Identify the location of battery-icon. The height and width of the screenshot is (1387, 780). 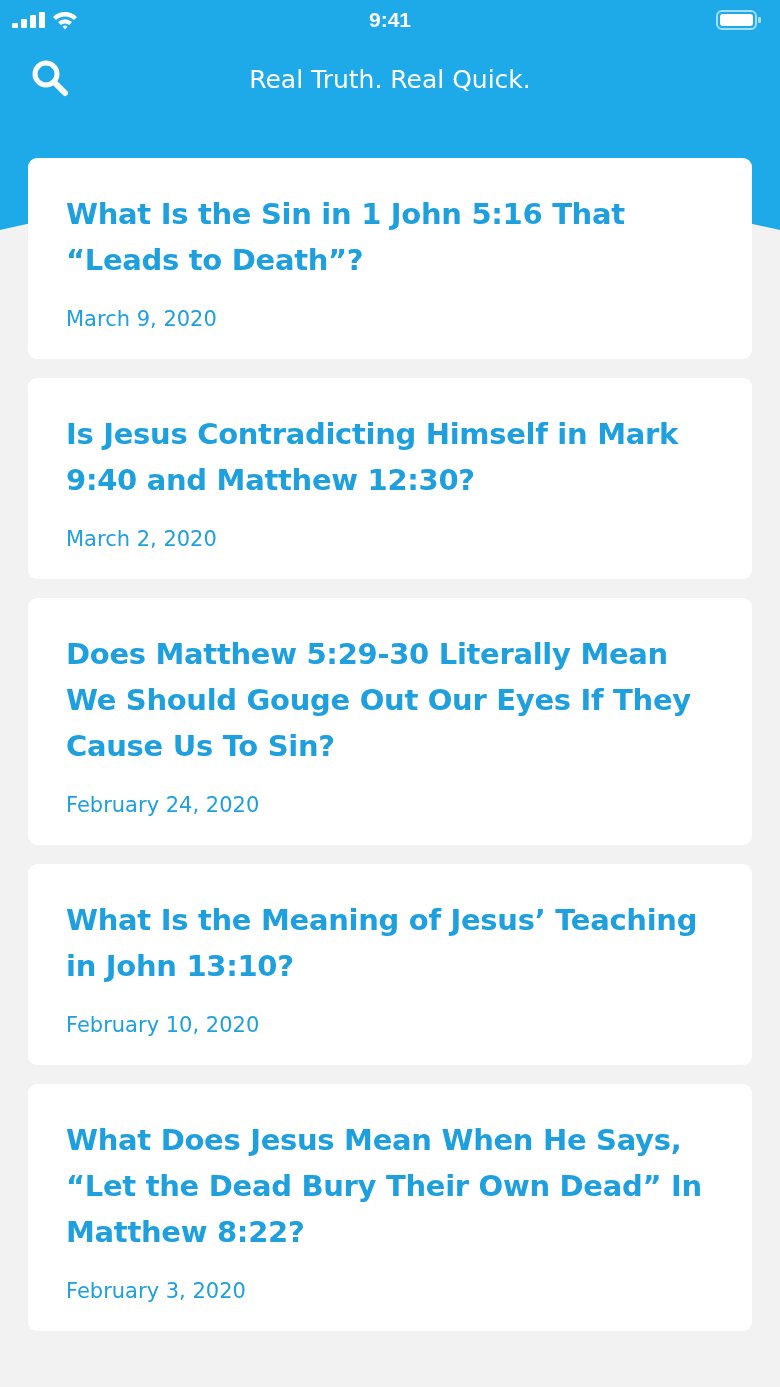
(739, 20).